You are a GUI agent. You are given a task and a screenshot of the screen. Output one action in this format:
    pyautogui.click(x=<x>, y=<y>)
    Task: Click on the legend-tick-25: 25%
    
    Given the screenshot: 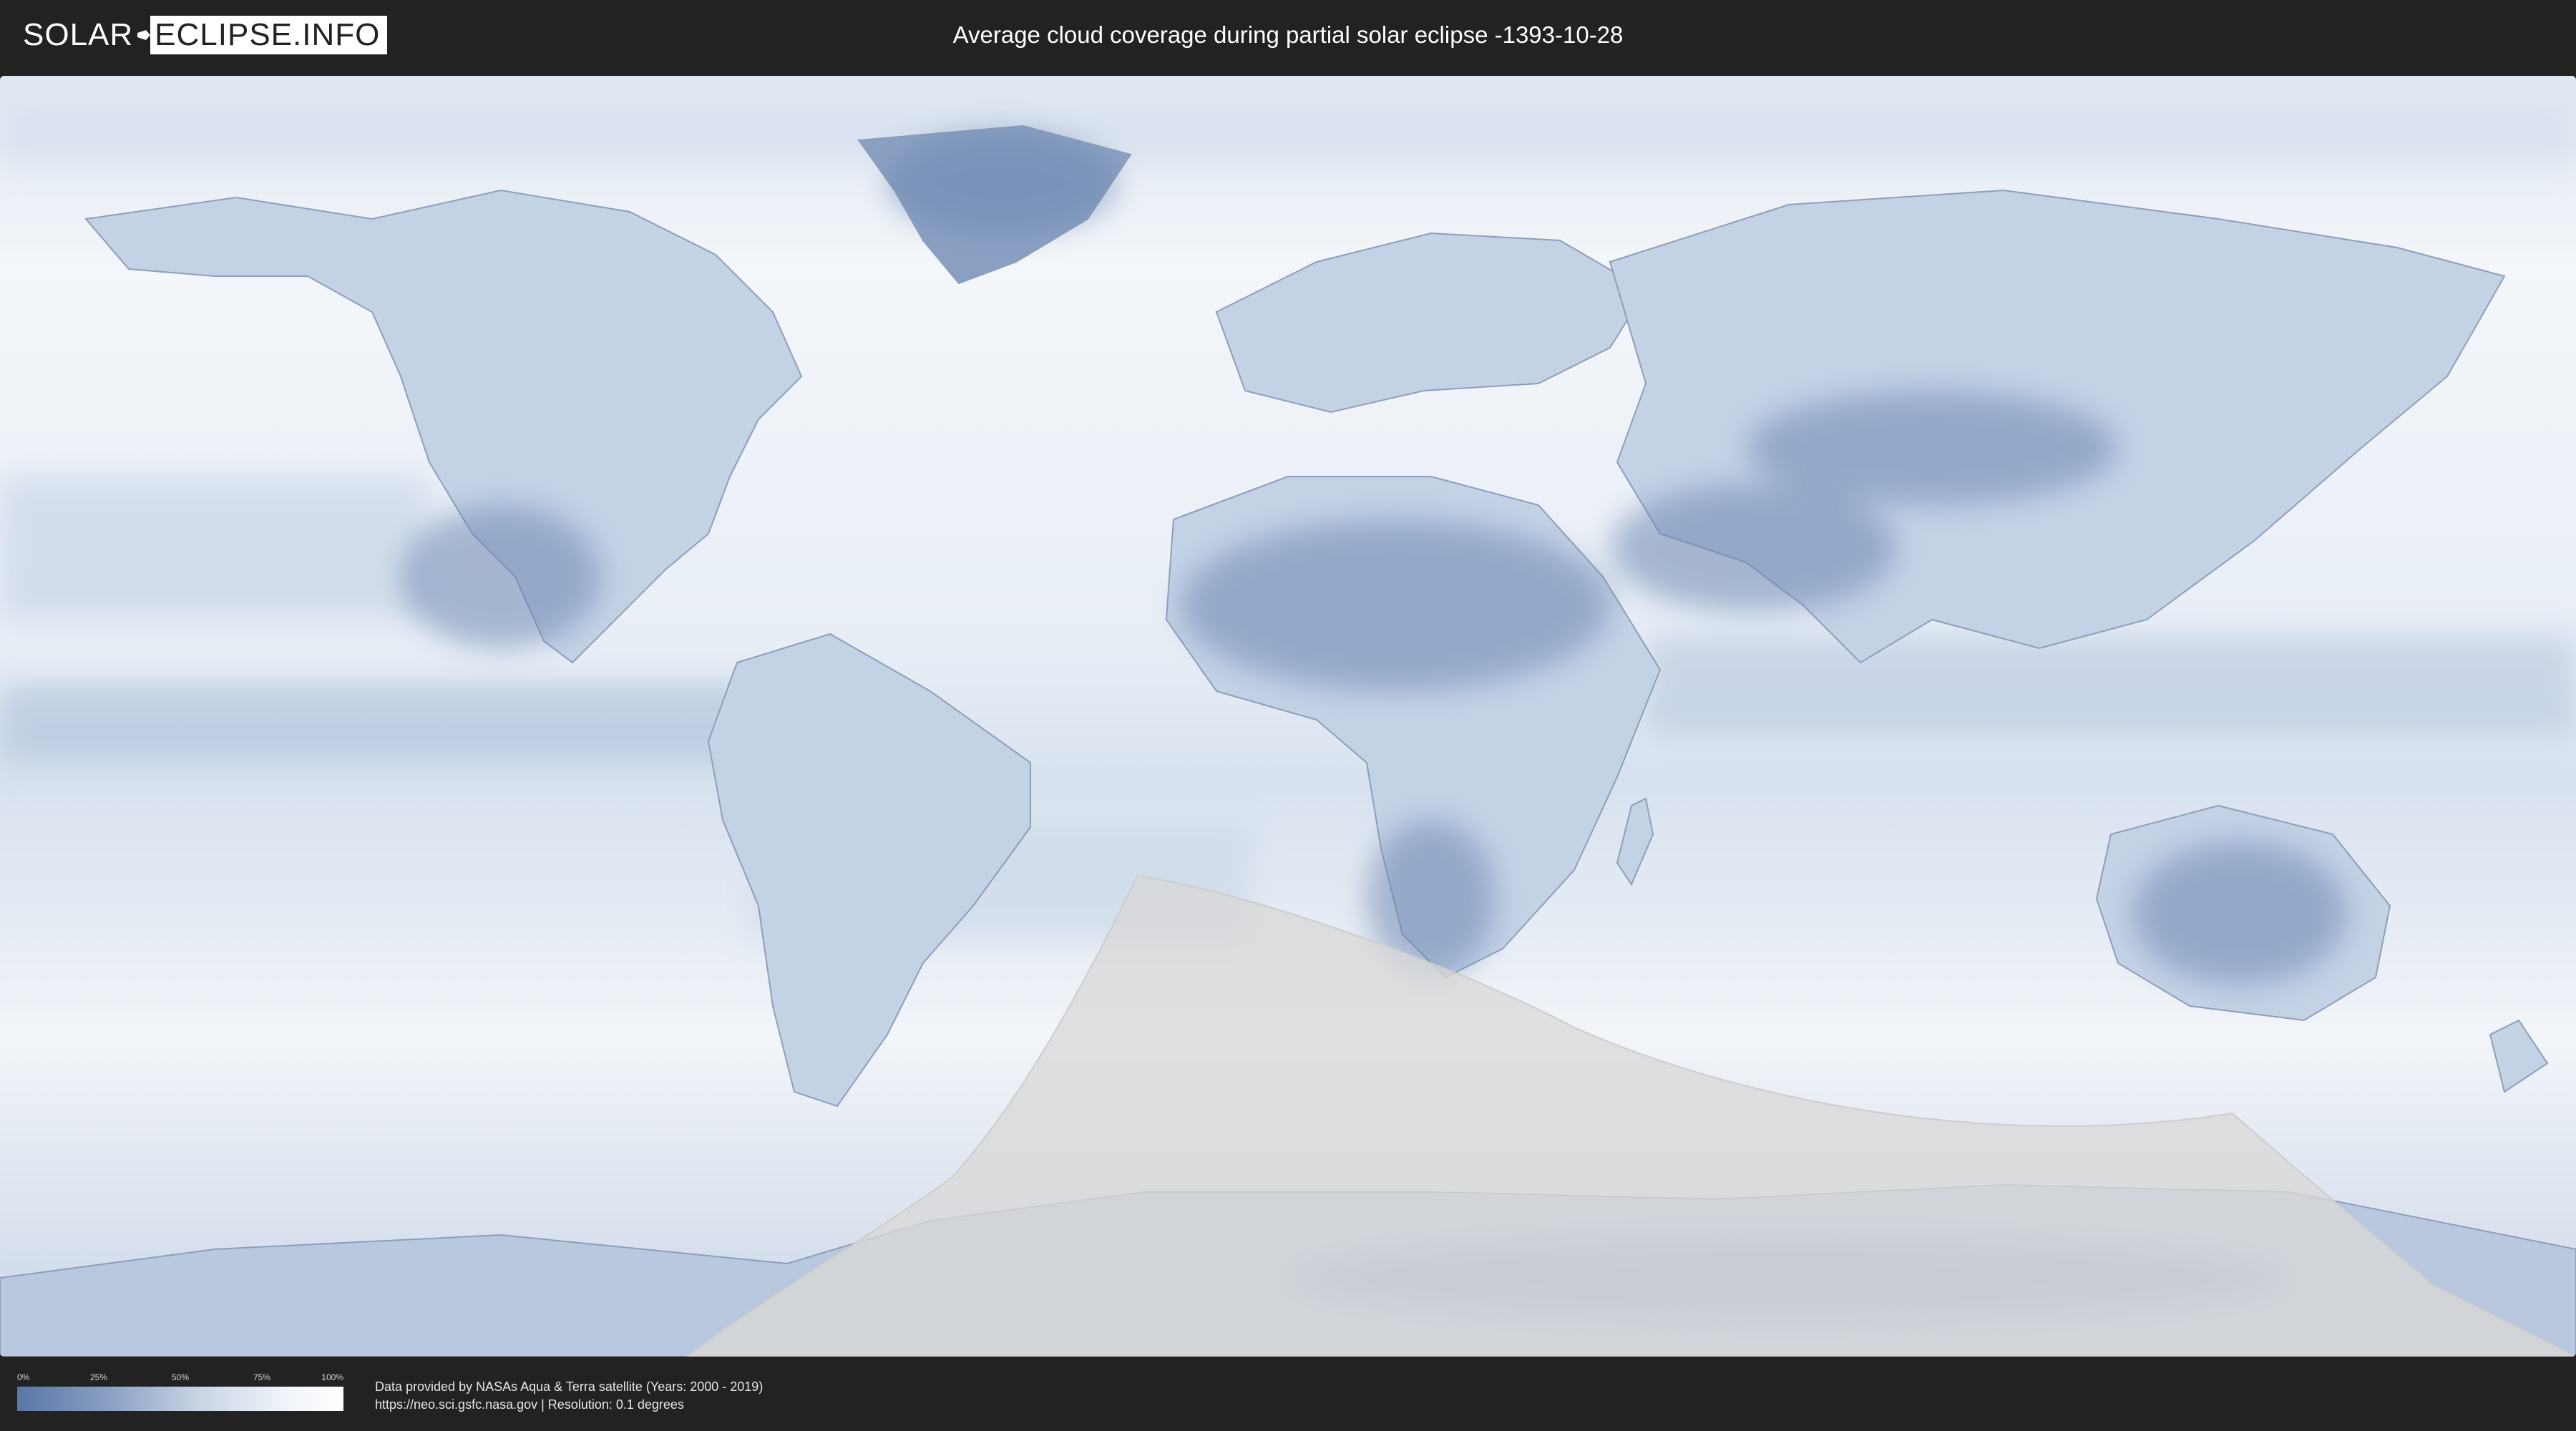 What is the action you would take?
    pyautogui.click(x=98, y=1377)
    